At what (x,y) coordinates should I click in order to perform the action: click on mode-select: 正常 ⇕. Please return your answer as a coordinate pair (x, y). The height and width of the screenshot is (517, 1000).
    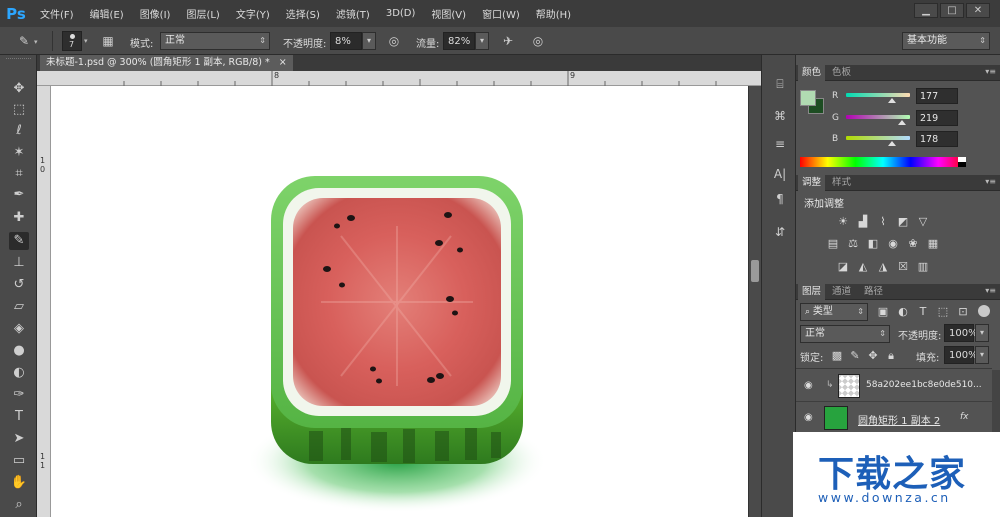
    Looking at the image, I should click on (215, 41).